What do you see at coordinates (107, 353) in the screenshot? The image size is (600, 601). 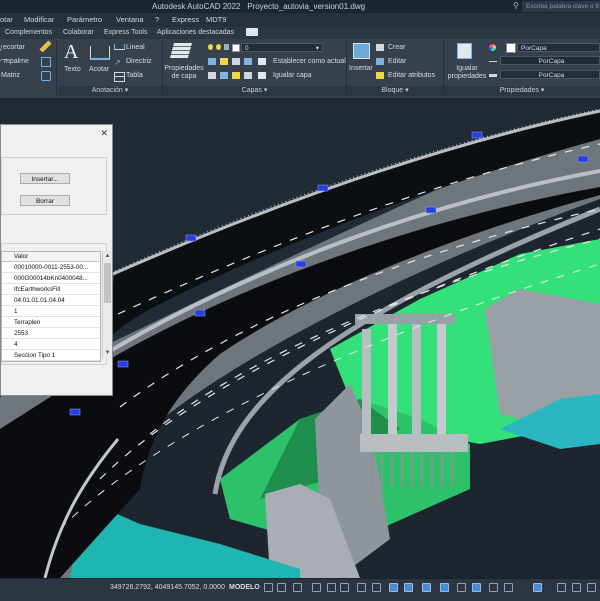 I see `scroll-down-icon: ▼` at bounding box center [107, 353].